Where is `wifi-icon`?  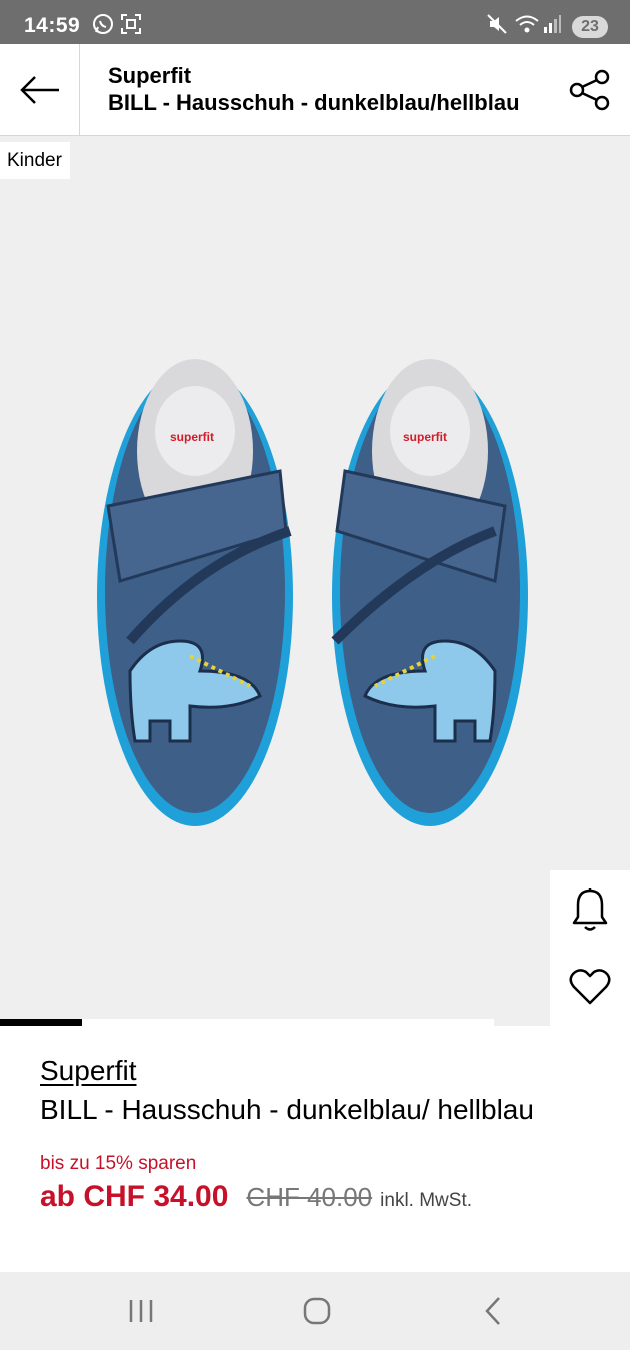 wifi-icon is located at coordinates (527, 26).